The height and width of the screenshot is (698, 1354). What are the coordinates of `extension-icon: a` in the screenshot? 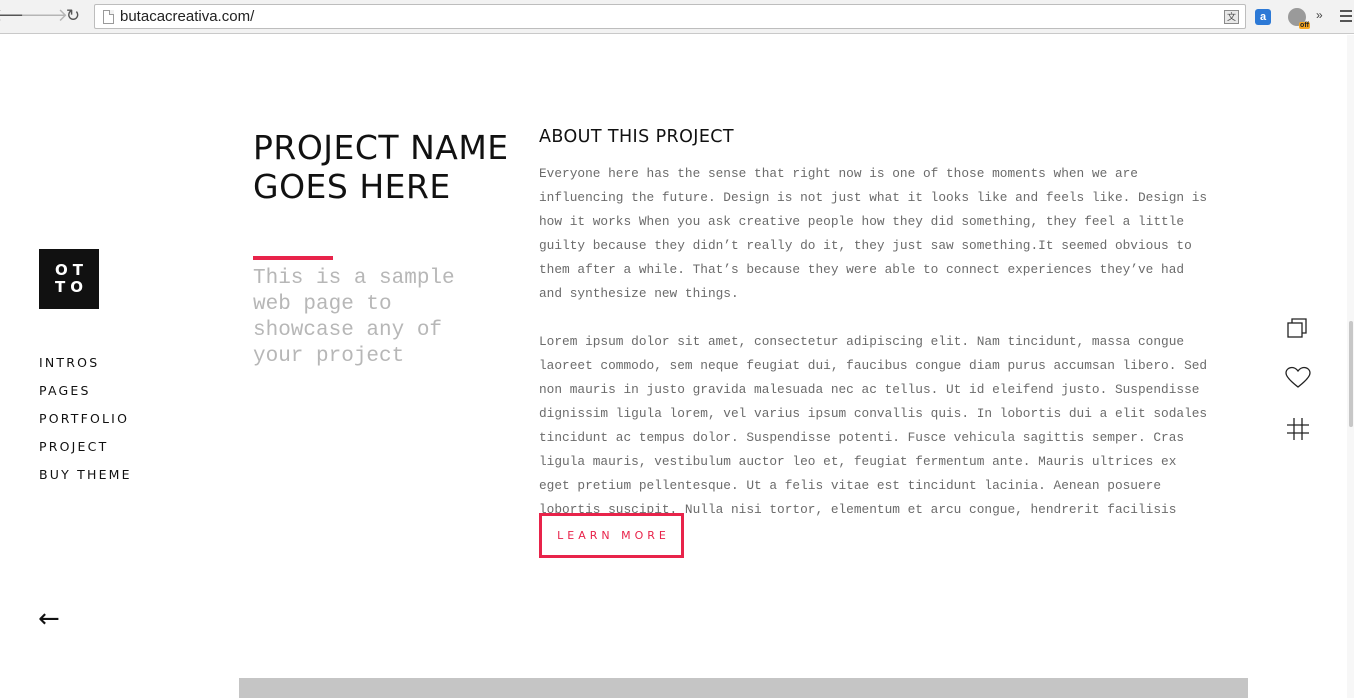 It's located at (1263, 17).